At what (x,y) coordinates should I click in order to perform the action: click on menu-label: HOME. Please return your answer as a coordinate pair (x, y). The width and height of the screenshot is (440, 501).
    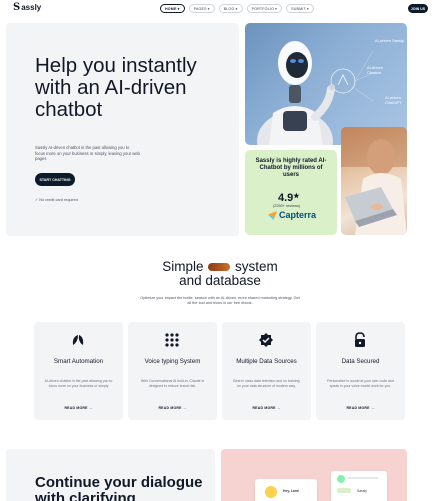
    Looking at the image, I should click on (171, 8).